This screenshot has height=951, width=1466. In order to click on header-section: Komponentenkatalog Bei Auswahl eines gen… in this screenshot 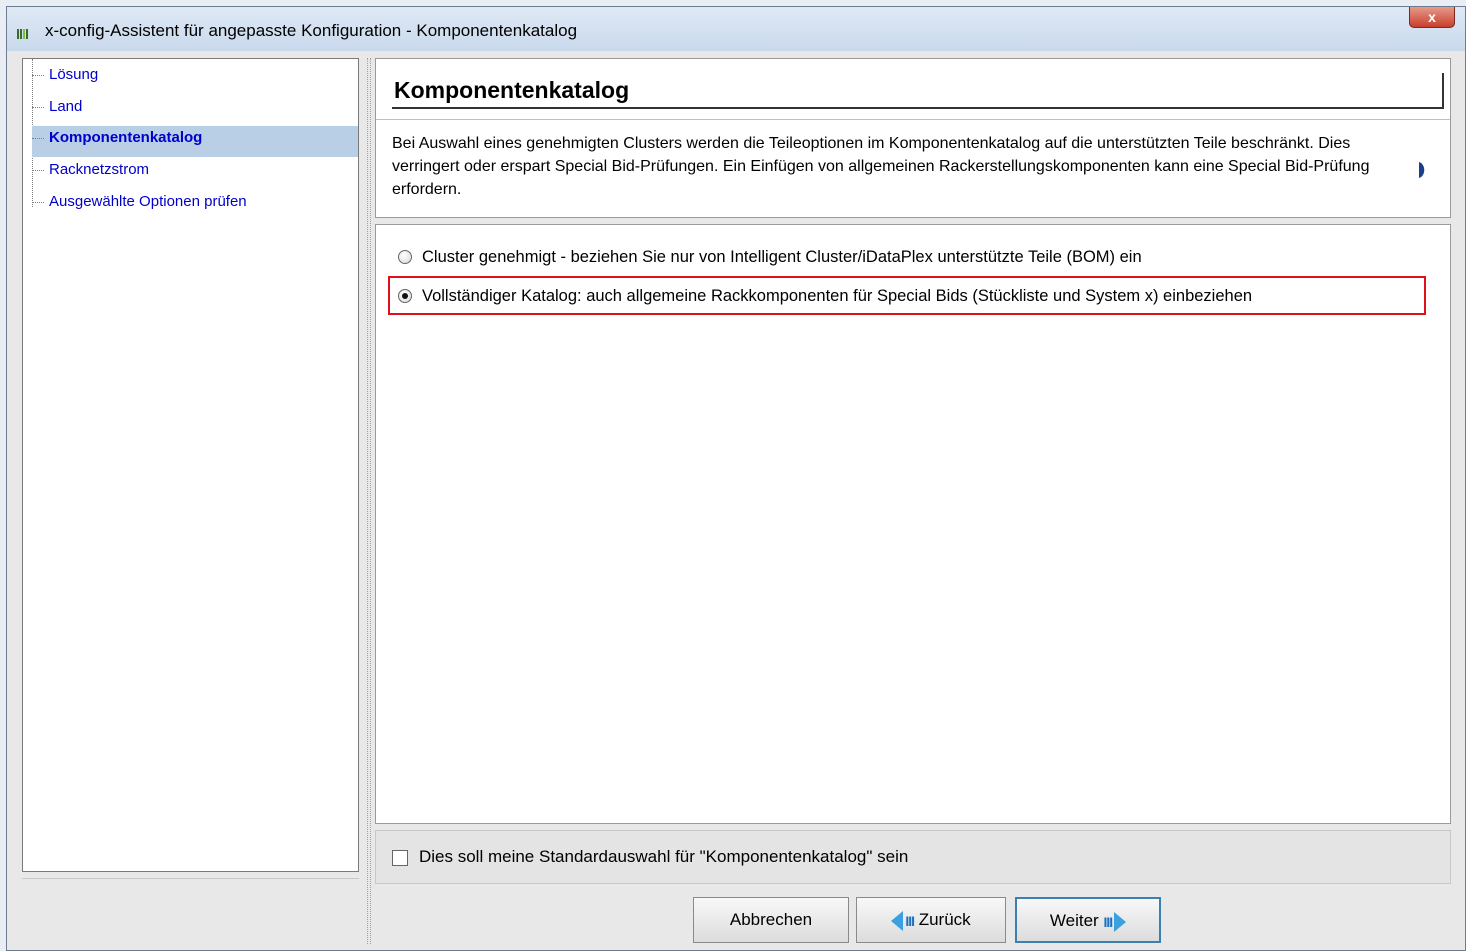, I will do `click(913, 138)`.